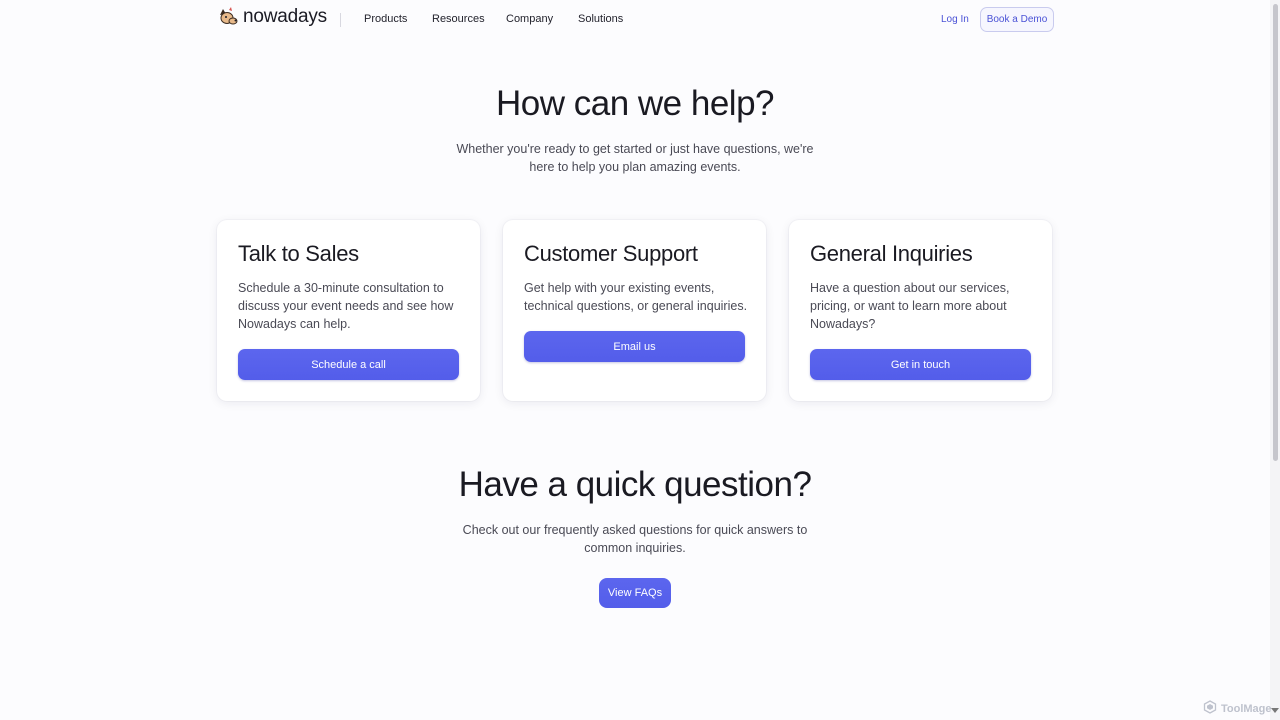  I want to click on watermark: ToolMage, so click(1237, 708).